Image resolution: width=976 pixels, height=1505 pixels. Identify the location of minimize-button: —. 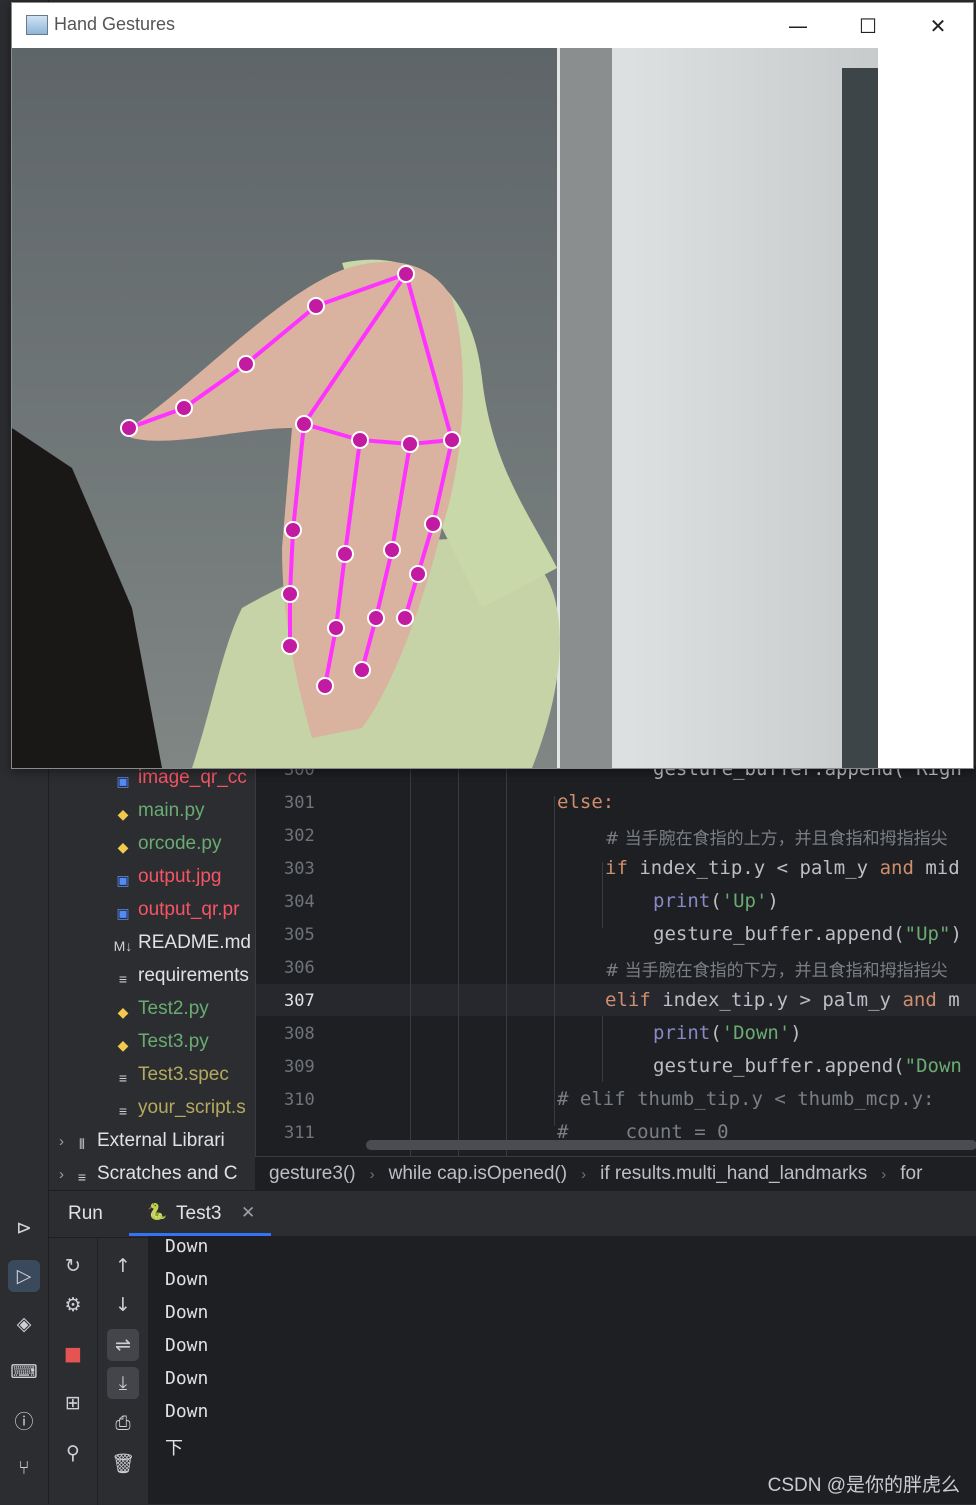
(798, 25).